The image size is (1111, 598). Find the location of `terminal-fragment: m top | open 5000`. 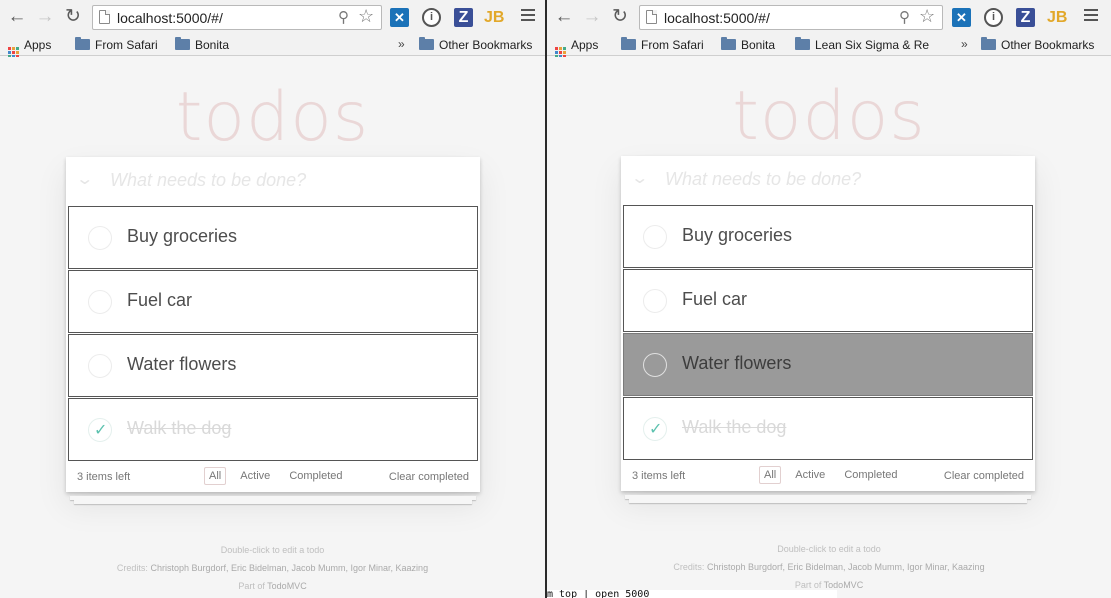

terminal-fragment: m top | open 5000 is located at coordinates (692, 594).